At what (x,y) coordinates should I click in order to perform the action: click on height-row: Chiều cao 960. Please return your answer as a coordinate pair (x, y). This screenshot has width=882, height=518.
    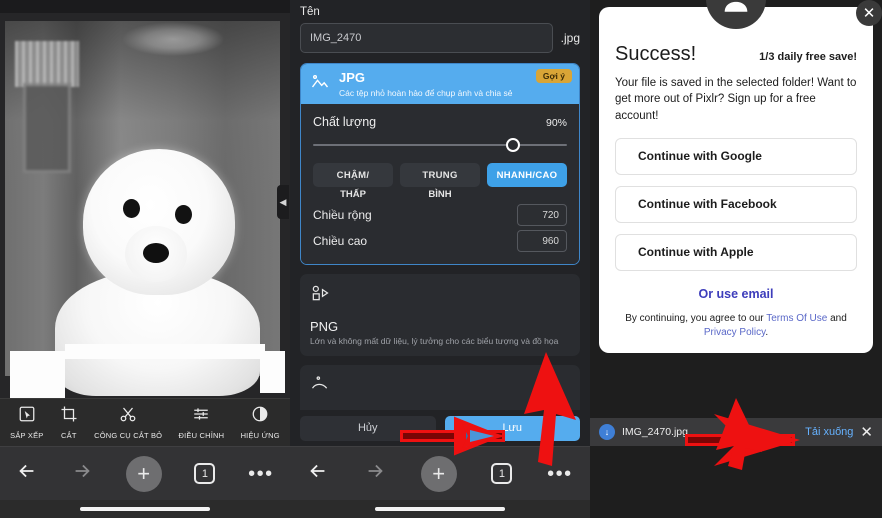
    Looking at the image, I should click on (440, 241).